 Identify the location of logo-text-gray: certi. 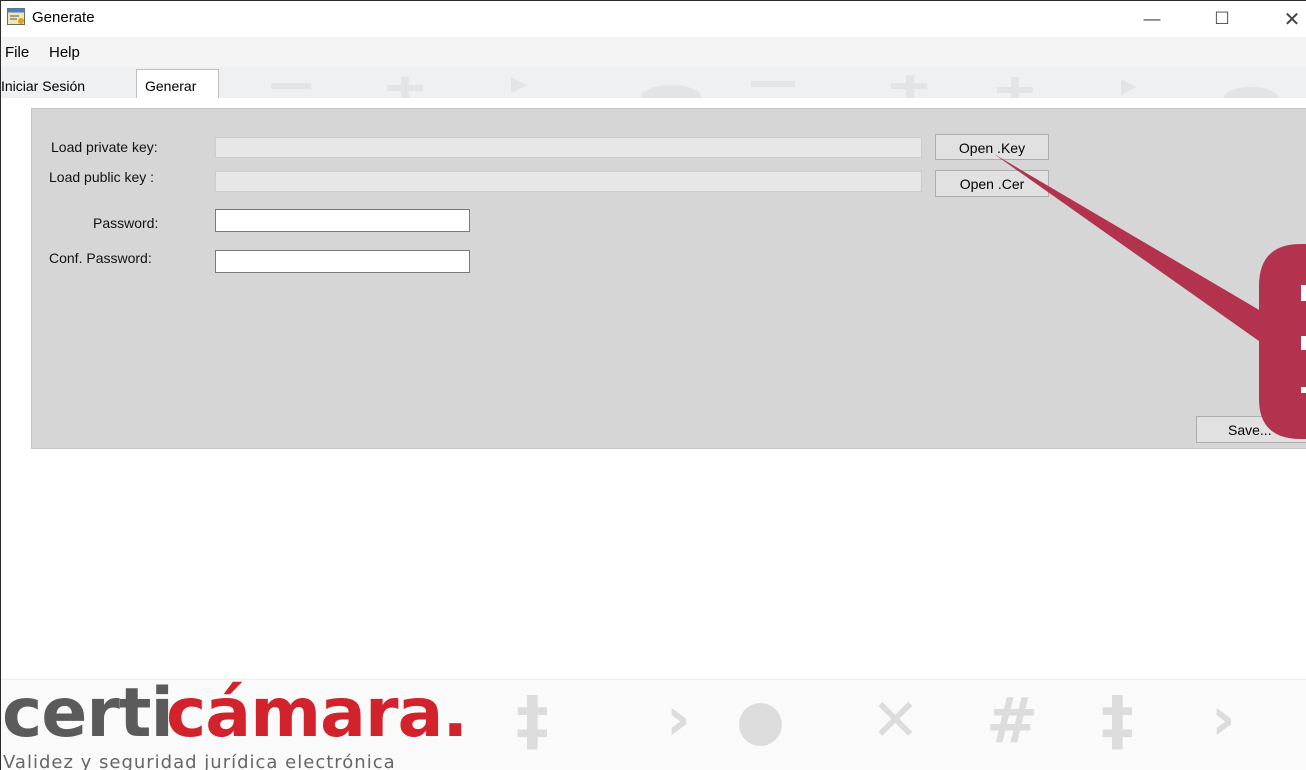
(88, 716).